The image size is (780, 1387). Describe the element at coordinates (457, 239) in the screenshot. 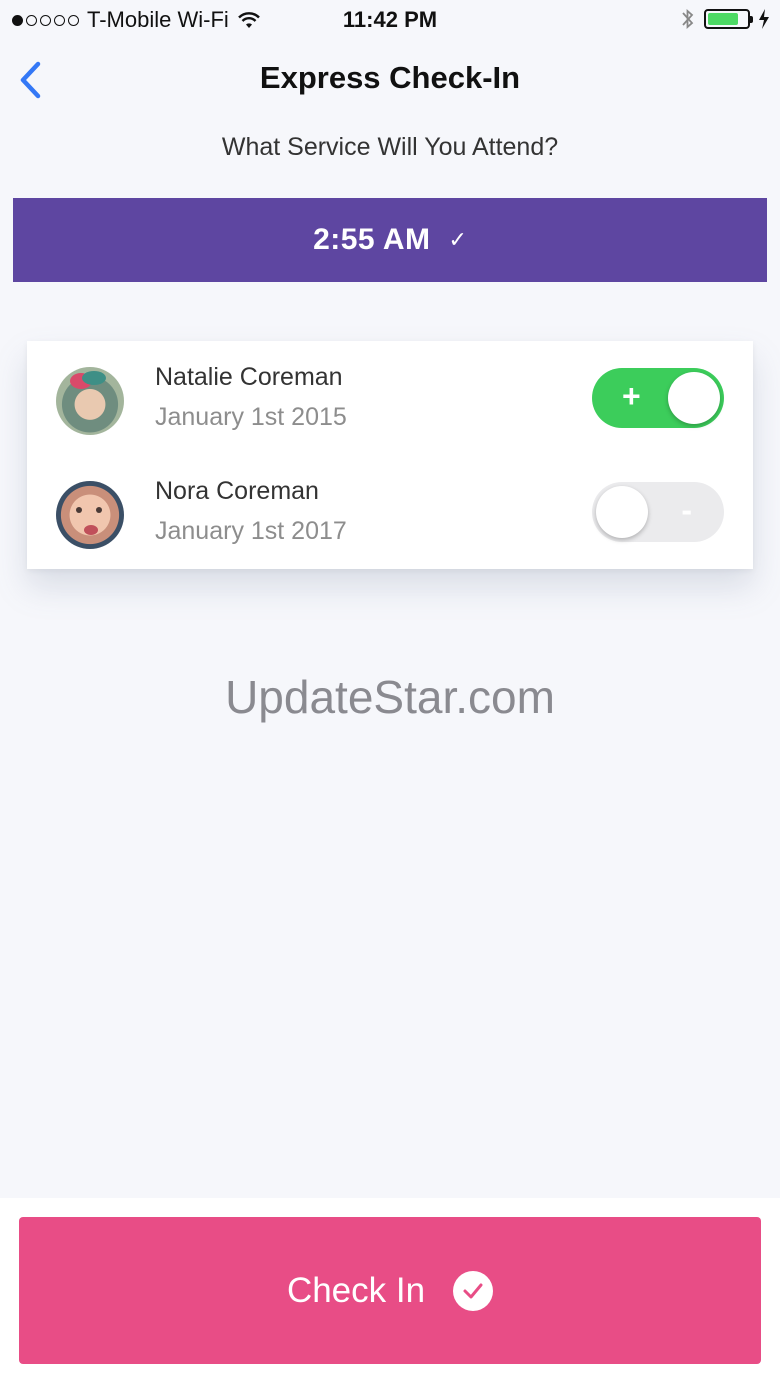

I see `check-icon: ✓` at that location.